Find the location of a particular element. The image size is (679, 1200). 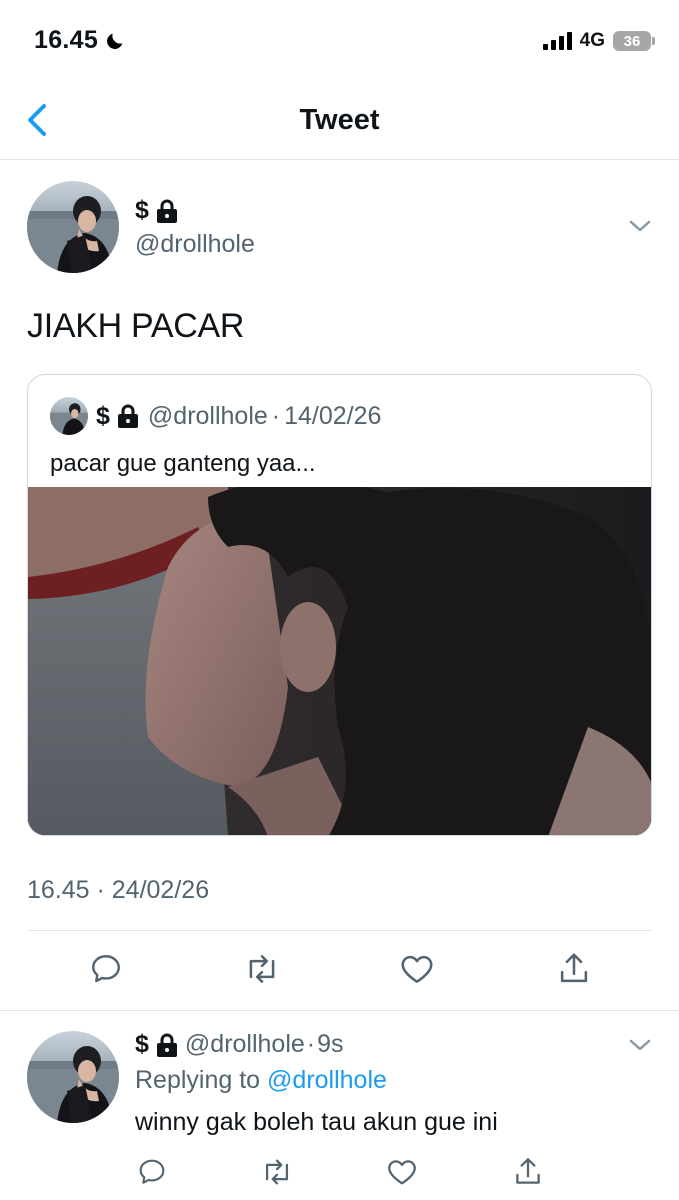

reply-text: winny gak boleh tau akun gue ini is located at coordinates (316, 1122).